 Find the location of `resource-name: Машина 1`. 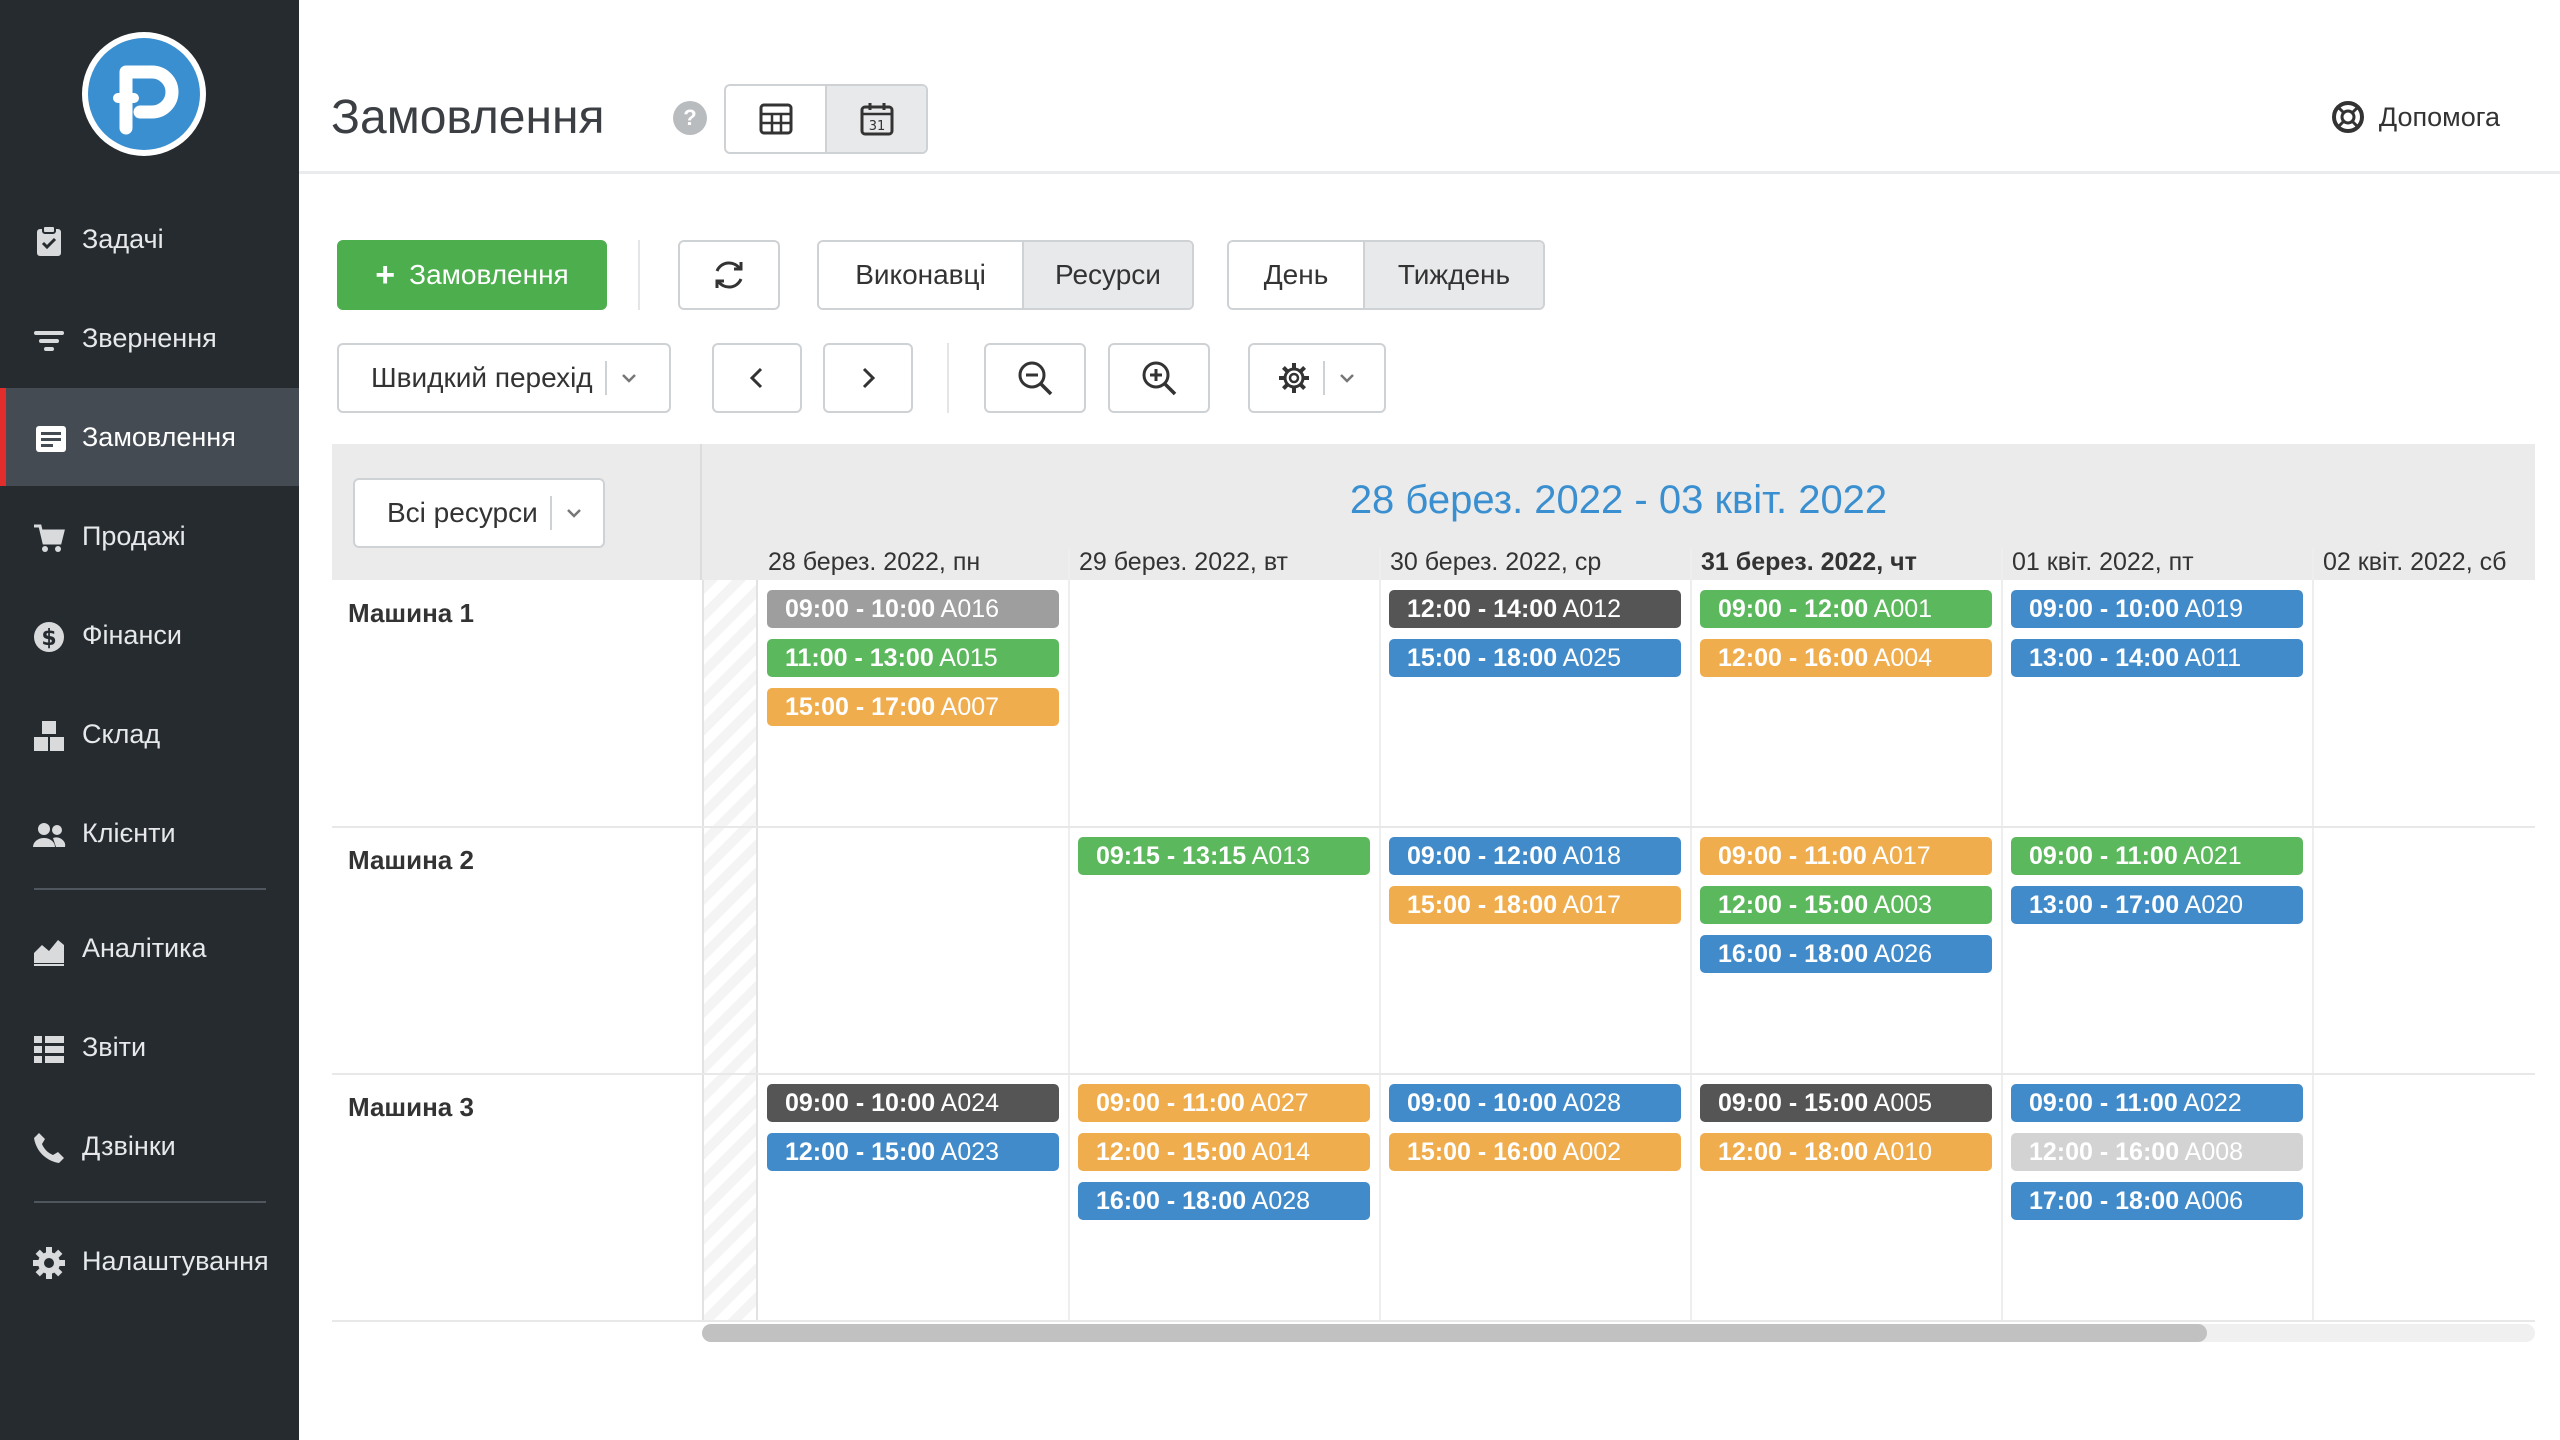

resource-name: Машина 1 is located at coordinates (411, 613).